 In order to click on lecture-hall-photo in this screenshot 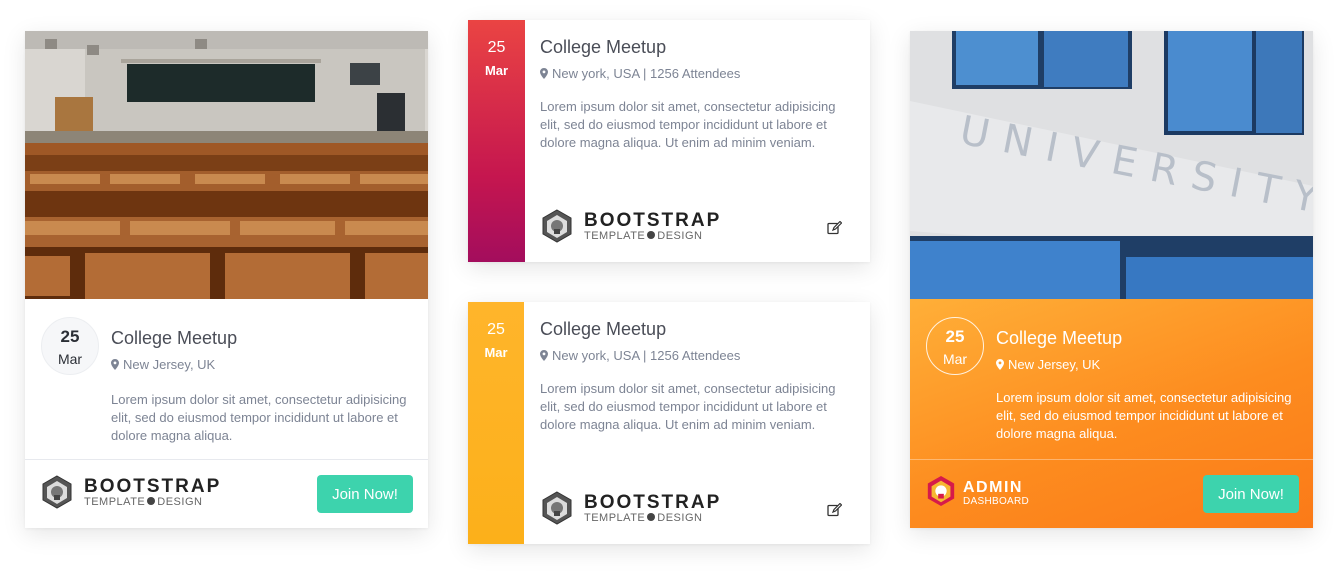, I will do `click(226, 165)`.